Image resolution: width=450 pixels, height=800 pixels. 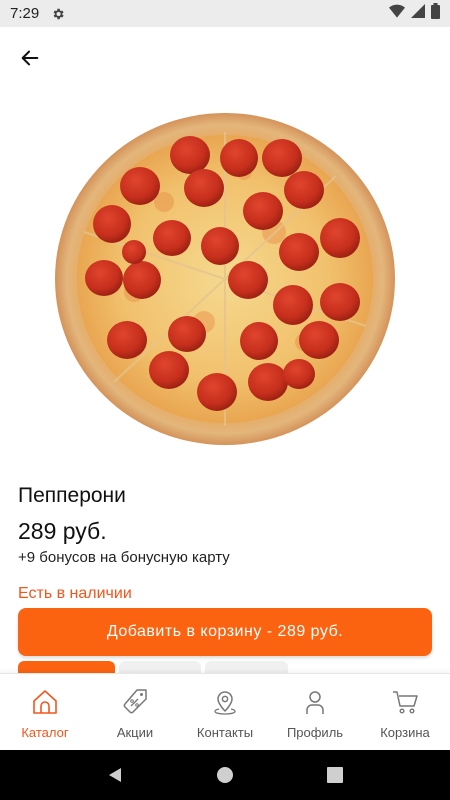 What do you see at coordinates (418, 13) in the screenshot?
I see `signal-icon` at bounding box center [418, 13].